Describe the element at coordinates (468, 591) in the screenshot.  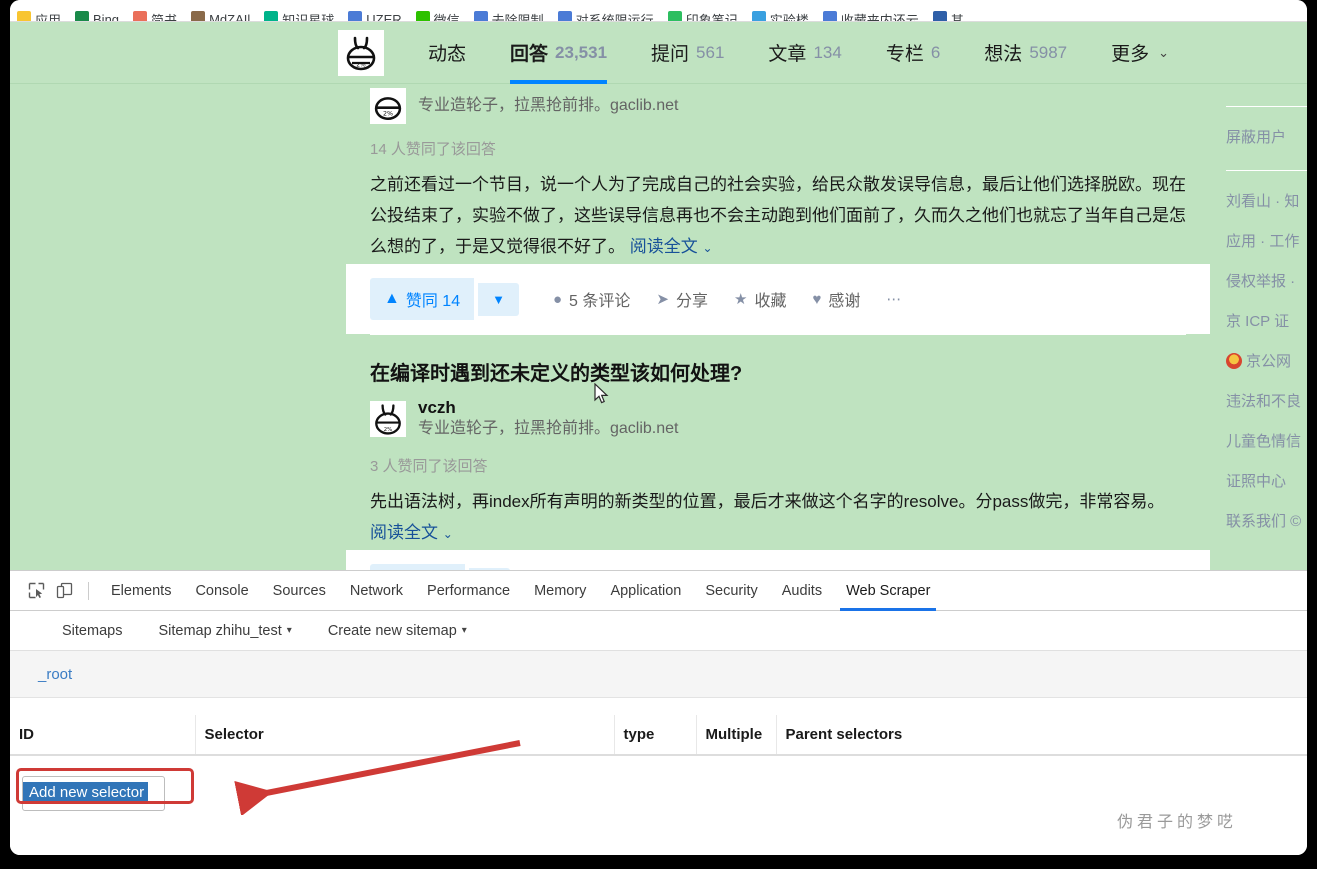
I see `devtools-tab-performance: Performance` at that location.